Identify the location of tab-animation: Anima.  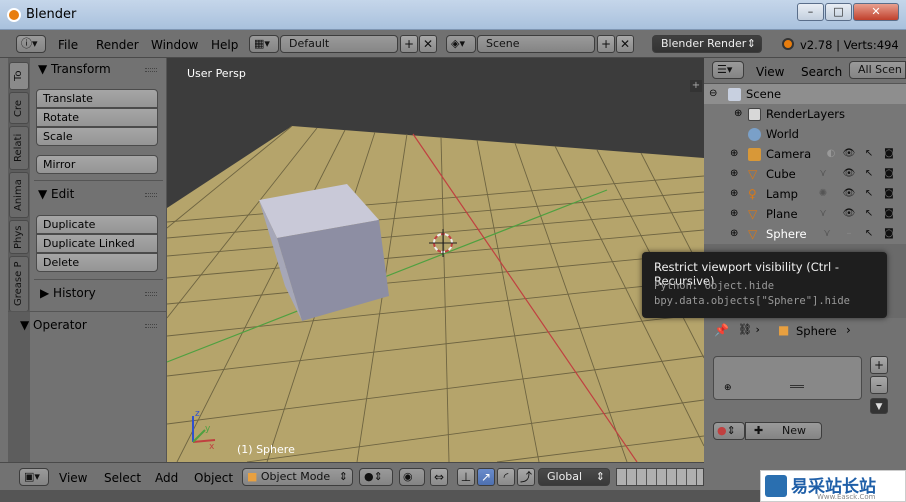
(19, 195).